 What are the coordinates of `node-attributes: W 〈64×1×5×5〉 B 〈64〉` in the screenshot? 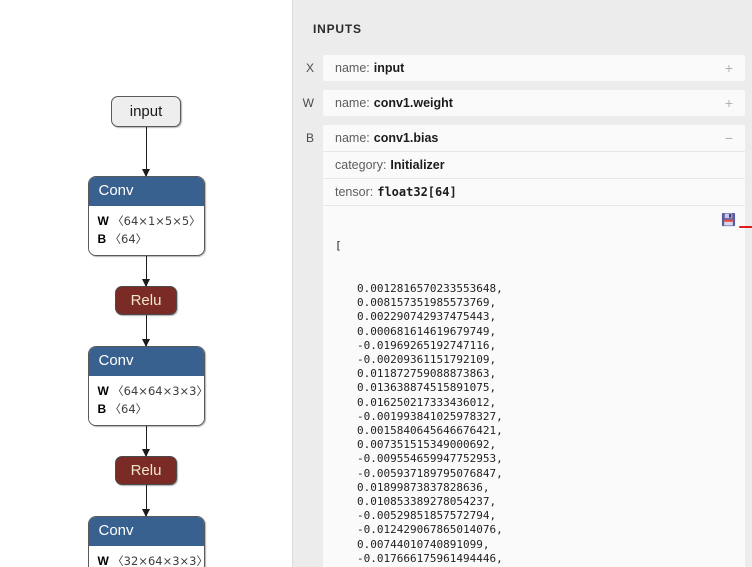 It's located at (146, 230).